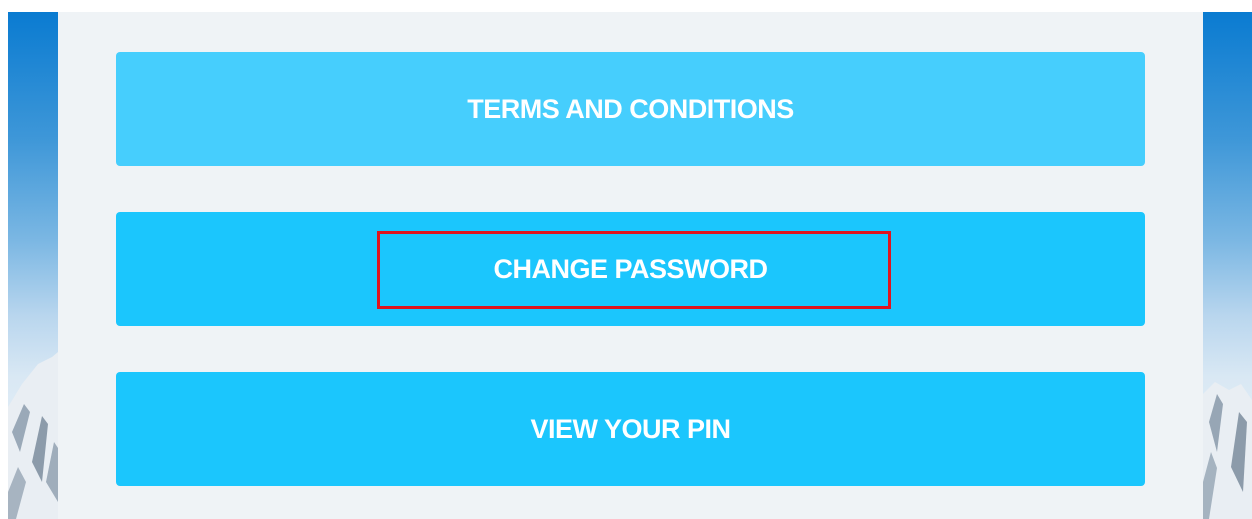 This screenshot has width=1252, height=519. What do you see at coordinates (1227, 265) in the screenshot?
I see `background-mountain-right` at bounding box center [1227, 265].